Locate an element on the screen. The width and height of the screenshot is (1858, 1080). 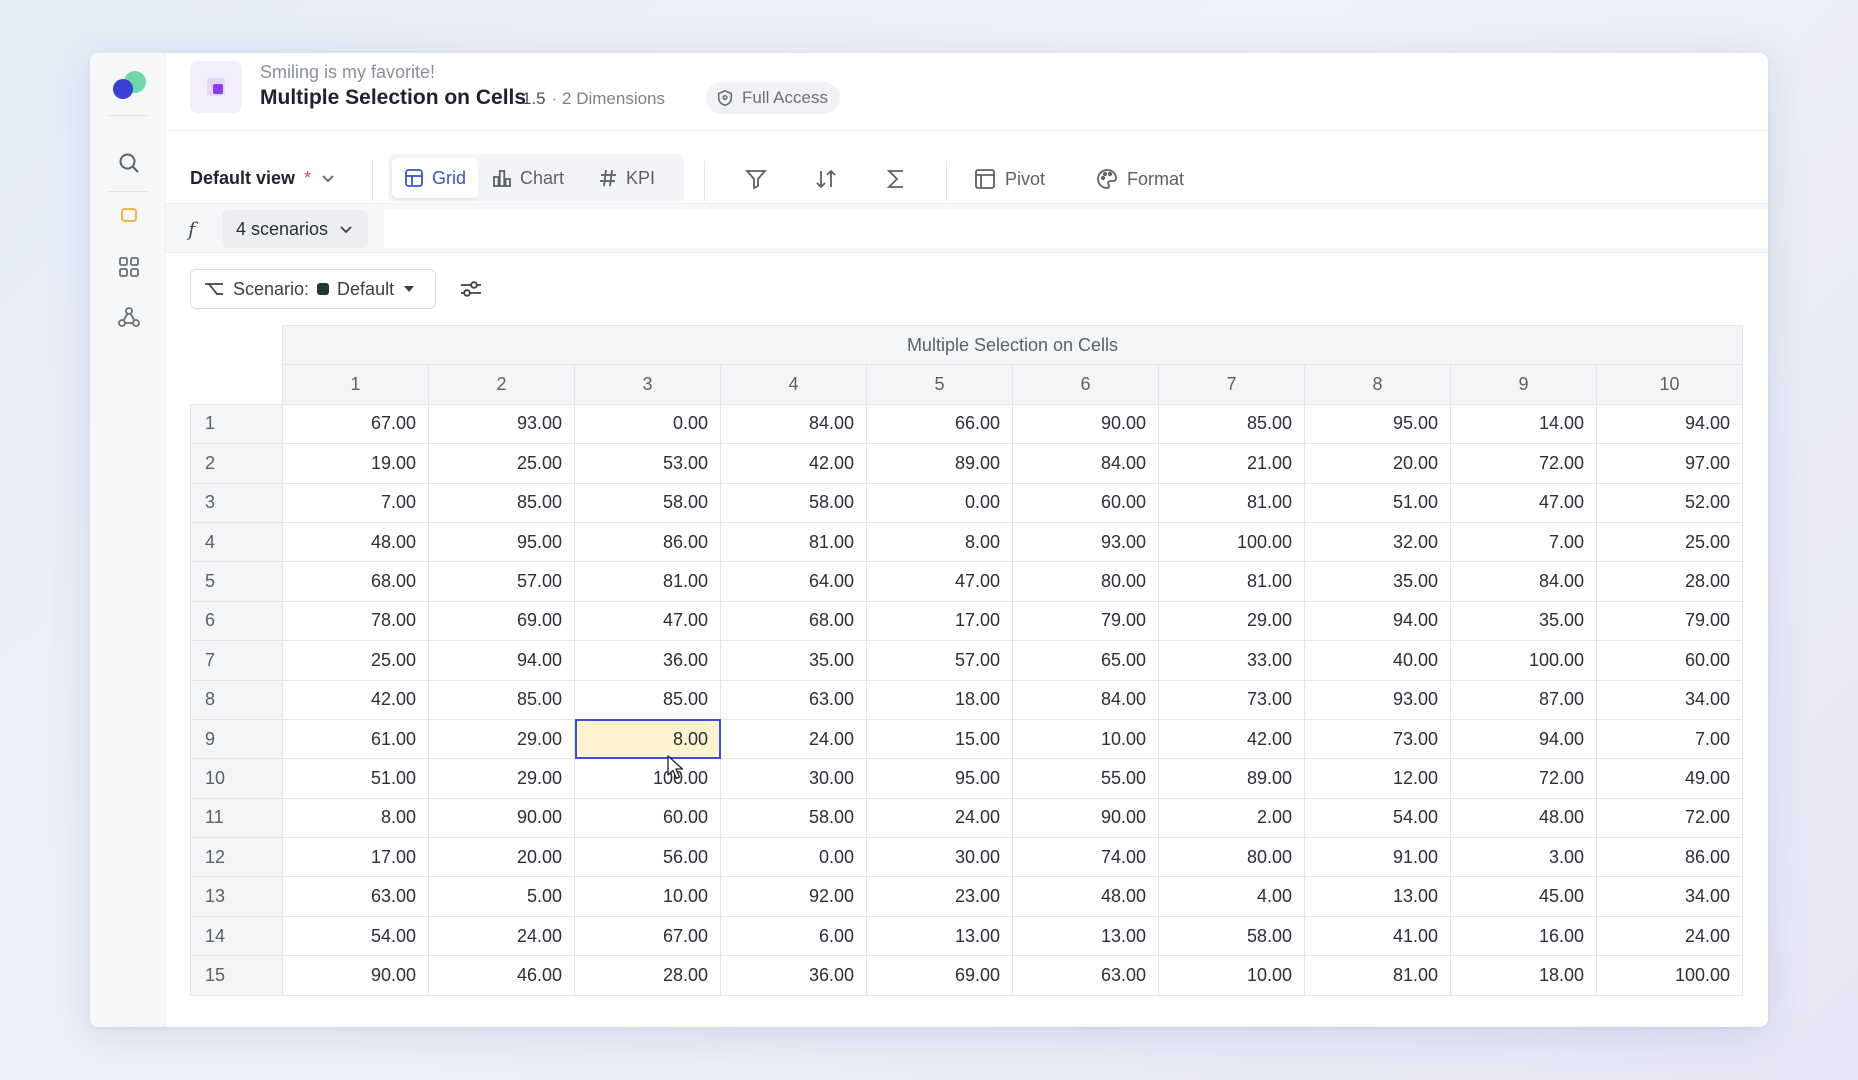
grid-cell: 6.00 is located at coordinates (793, 936).